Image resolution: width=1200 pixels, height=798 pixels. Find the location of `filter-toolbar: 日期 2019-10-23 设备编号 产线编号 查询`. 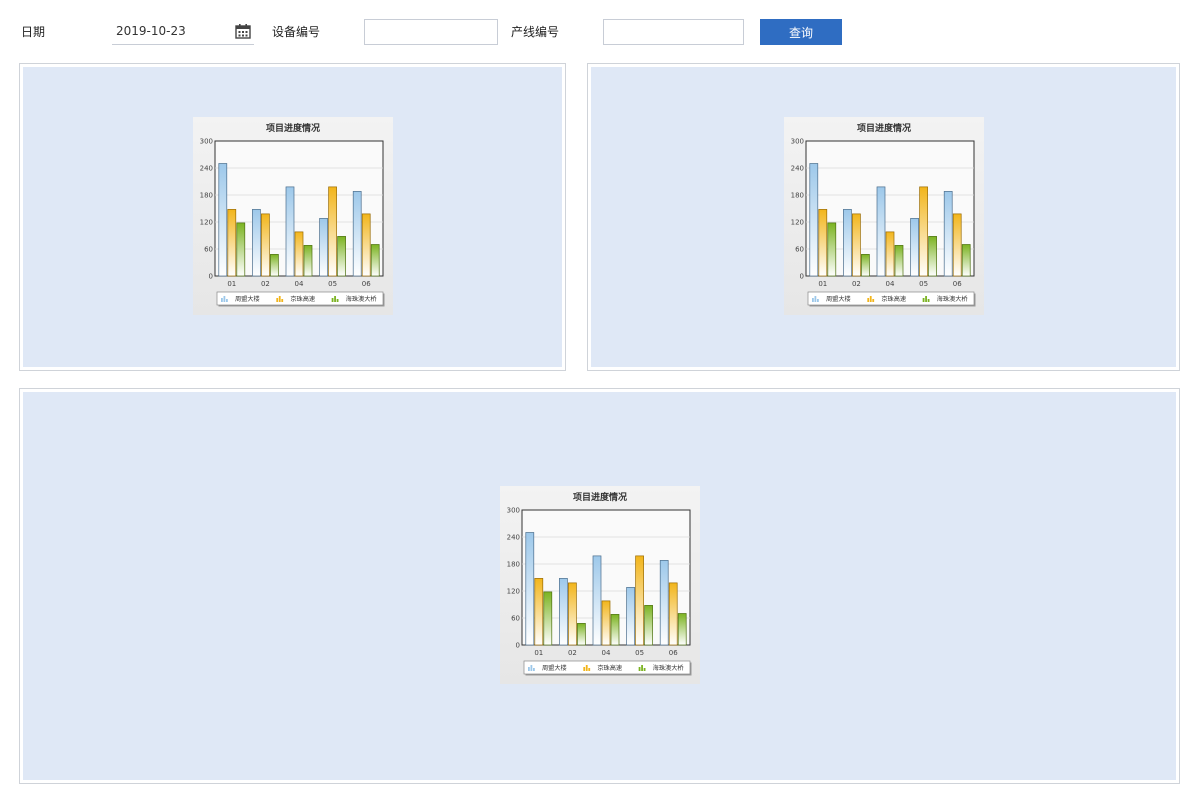

filter-toolbar: 日期 2019-10-23 设备编号 产线编号 查询 is located at coordinates (600, 30).